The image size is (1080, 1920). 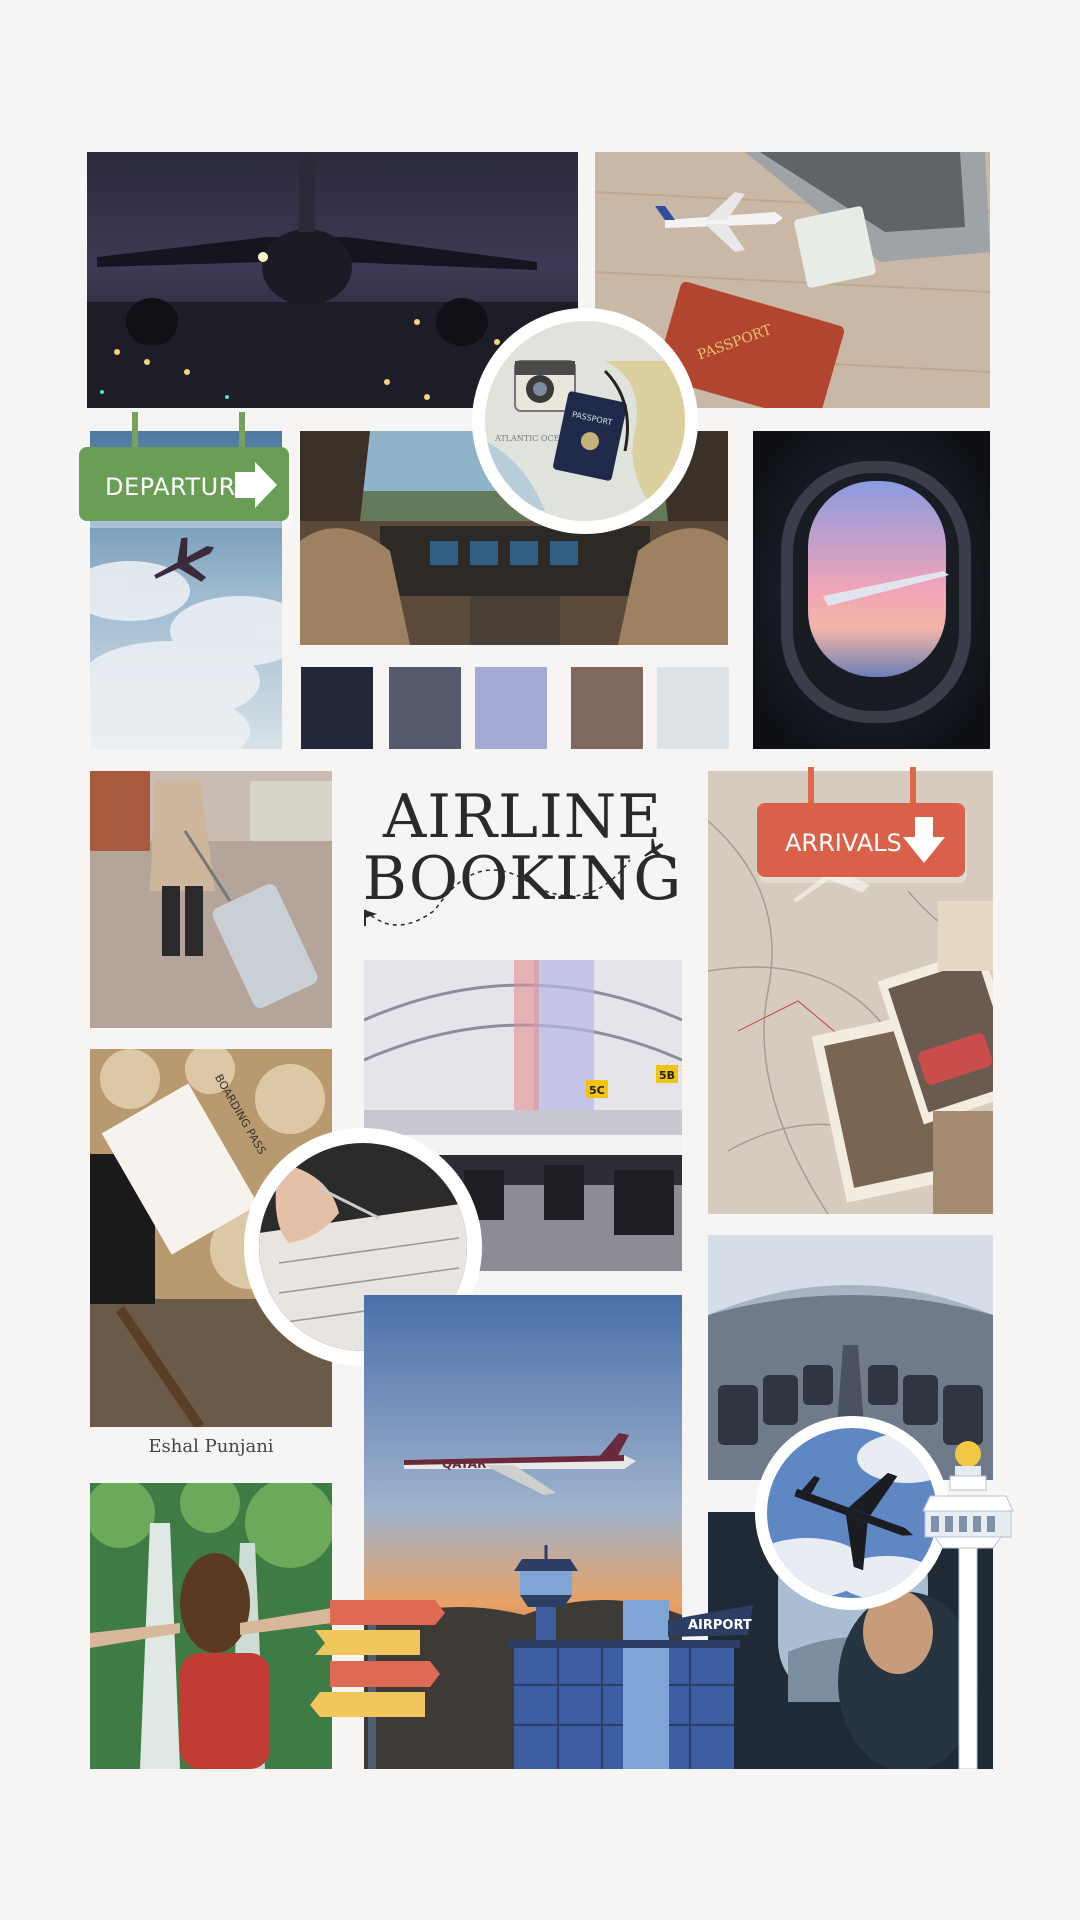 I want to click on airport-label: AIRPORT, so click(x=720, y=1625).